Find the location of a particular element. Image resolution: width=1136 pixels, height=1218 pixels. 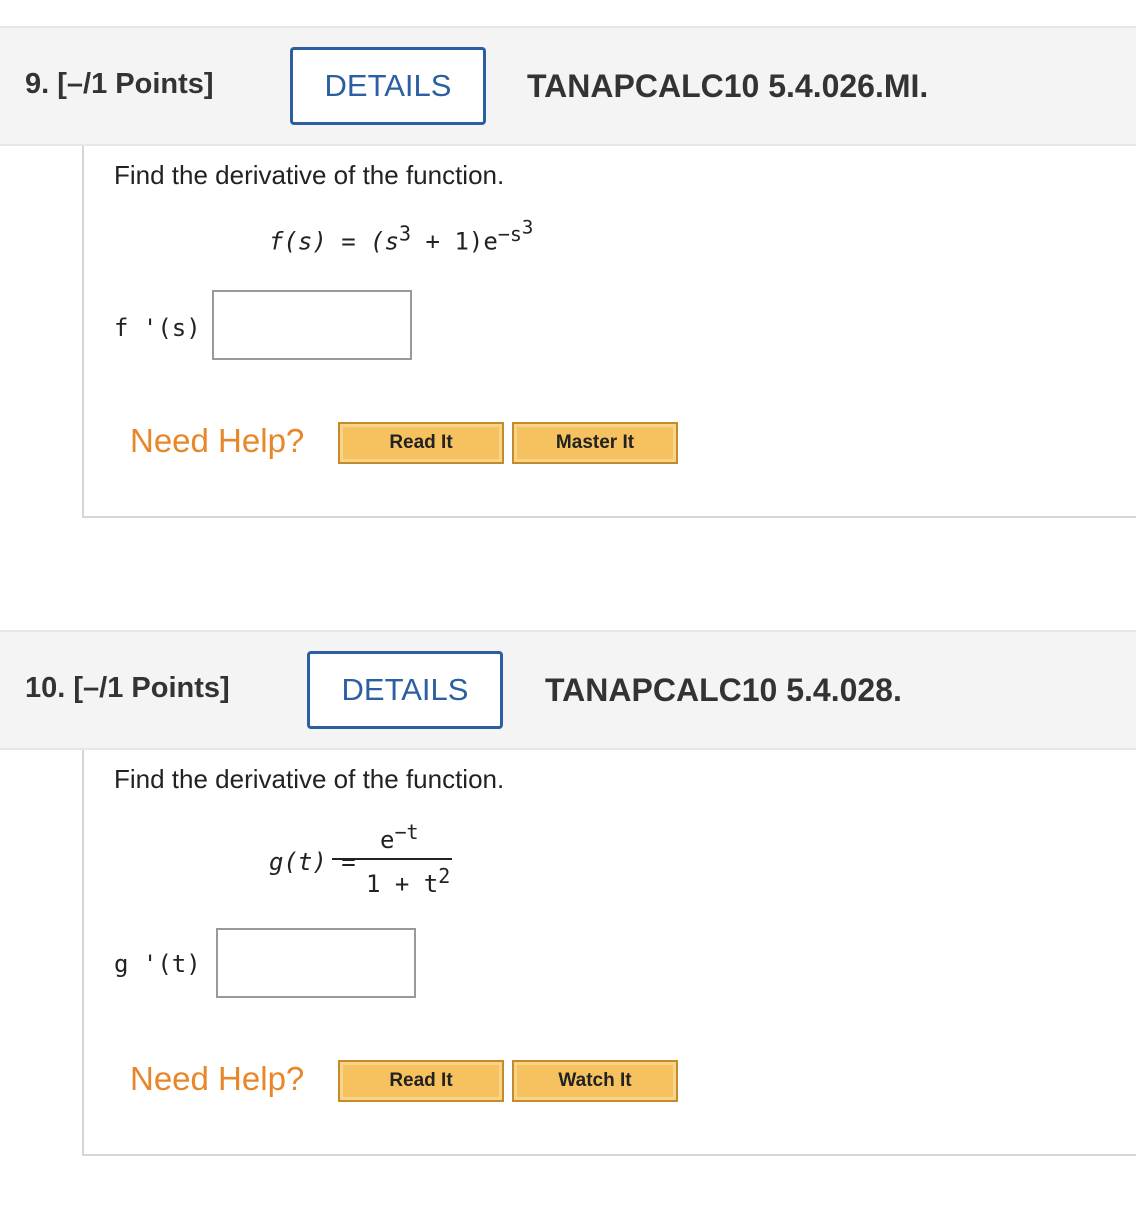

q10-prompt: Find the derivative of the function. is located at coordinates (309, 779).